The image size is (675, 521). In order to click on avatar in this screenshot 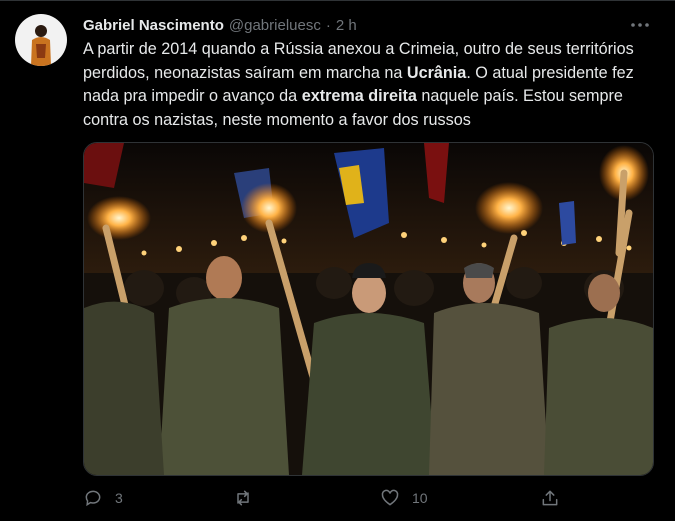, I will do `click(41, 40)`.